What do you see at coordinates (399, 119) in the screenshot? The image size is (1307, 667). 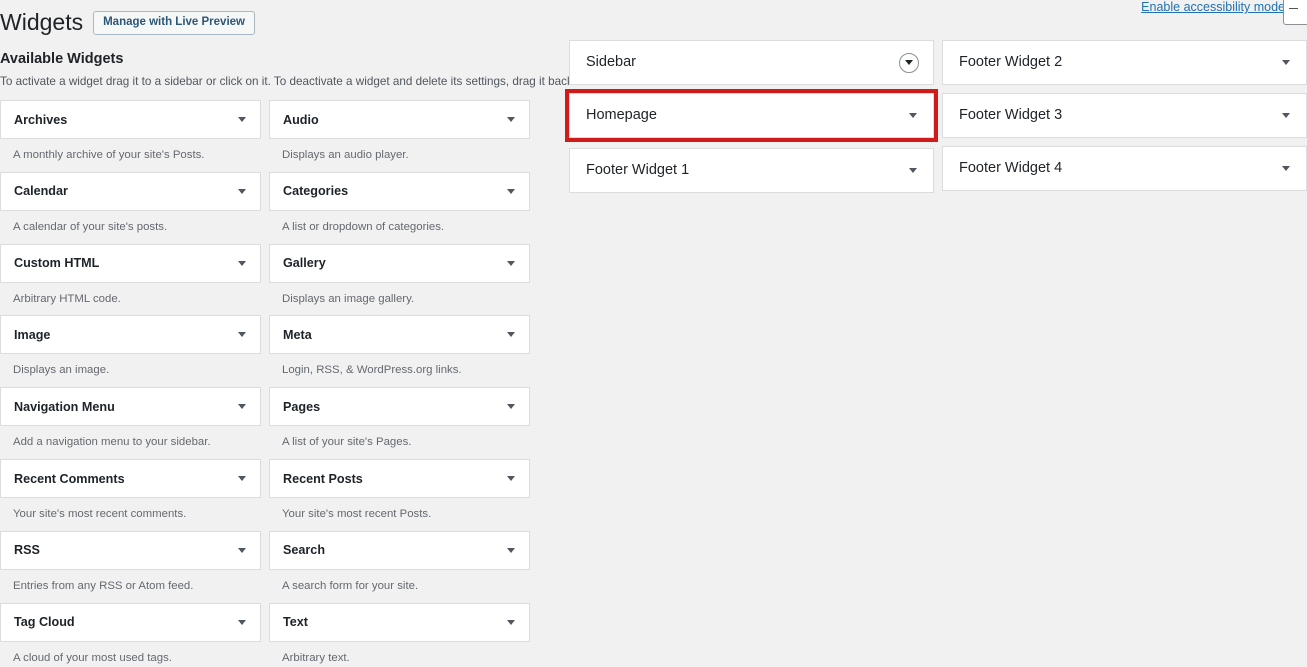 I see `available-widget-audio: Audio` at bounding box center [399, 119].